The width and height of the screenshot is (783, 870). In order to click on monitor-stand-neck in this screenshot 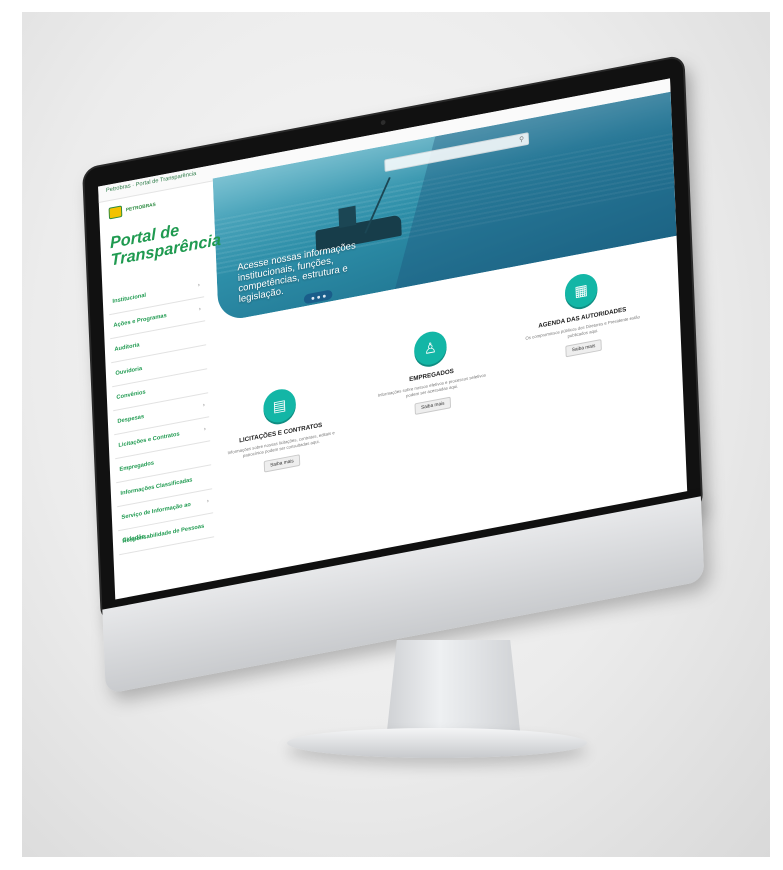, I will do `click(453, 690)`.